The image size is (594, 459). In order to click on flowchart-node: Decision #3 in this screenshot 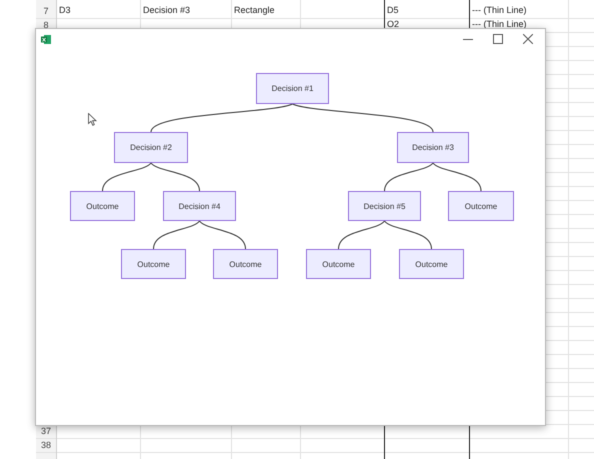, I will do `click(433, 147)`.